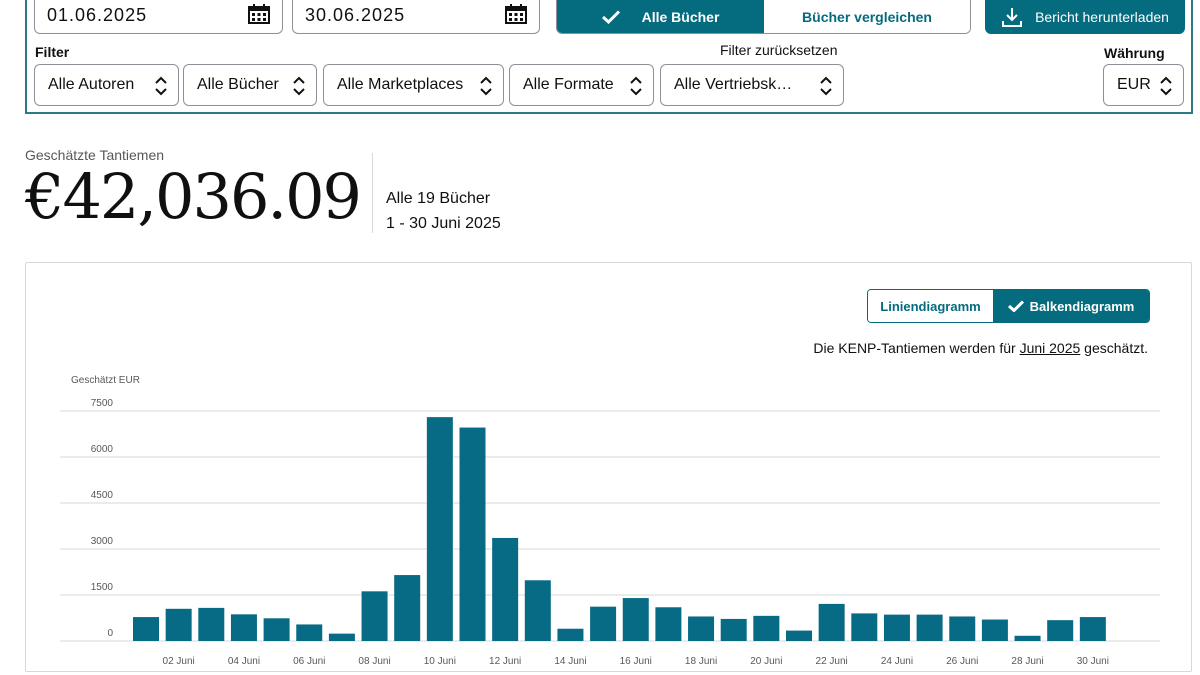  I want to click on bar-09-juni, so click(407, 608).